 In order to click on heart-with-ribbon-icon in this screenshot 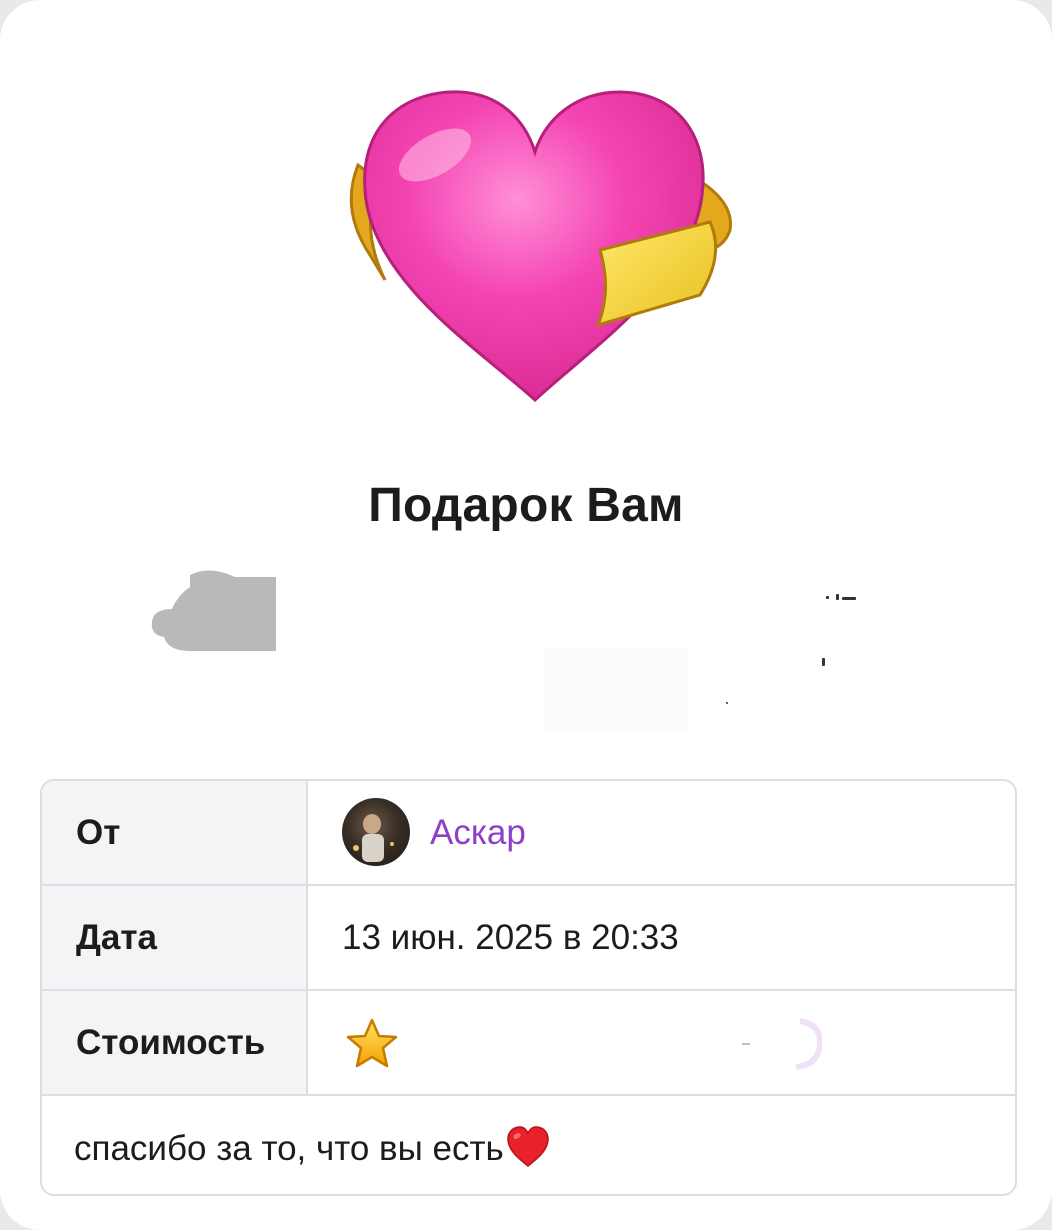, I will do `click(540, 246)`.